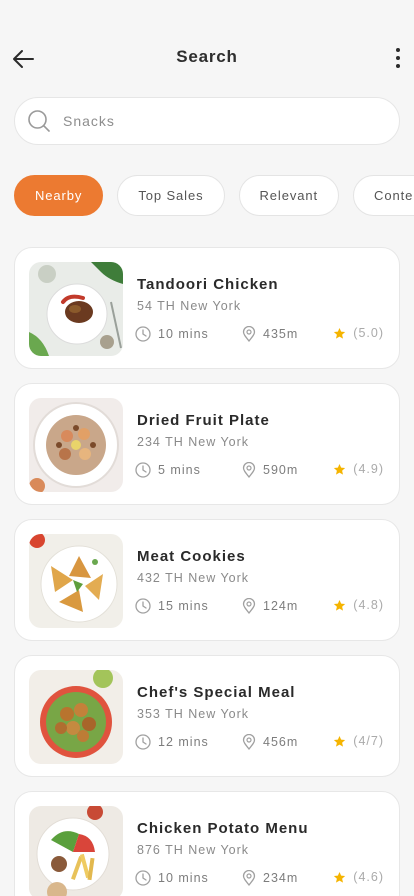 Image resolution: width=414 pixels, height=896 pixels. I want to click on rating-label: (5.0), so click(368, 333).